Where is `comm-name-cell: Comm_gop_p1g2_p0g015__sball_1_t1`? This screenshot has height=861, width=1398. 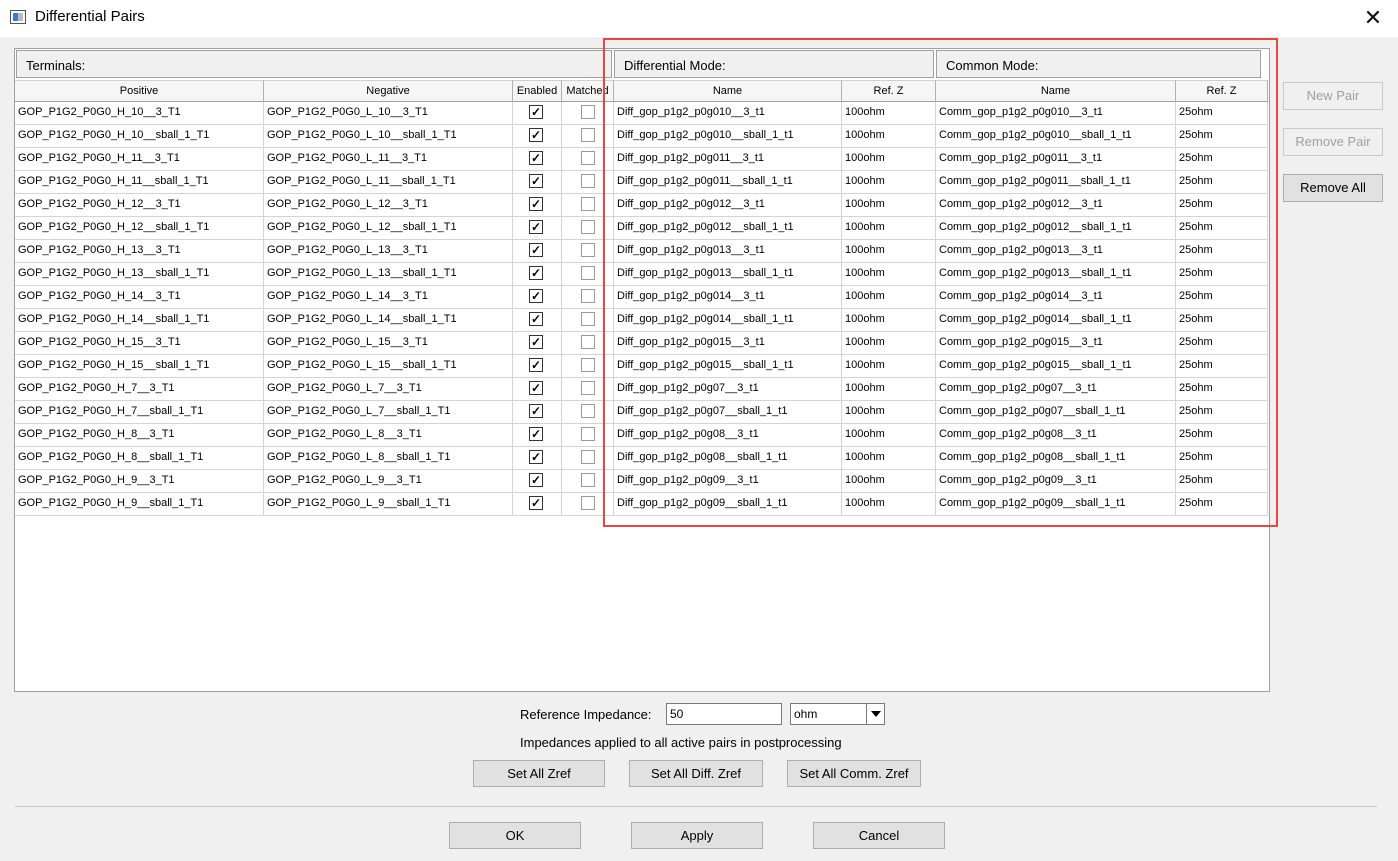 comm-name-cell: Comm_gop_p1g2_p0g015__sball_1_t1 is located at coordinates (1056, 366).